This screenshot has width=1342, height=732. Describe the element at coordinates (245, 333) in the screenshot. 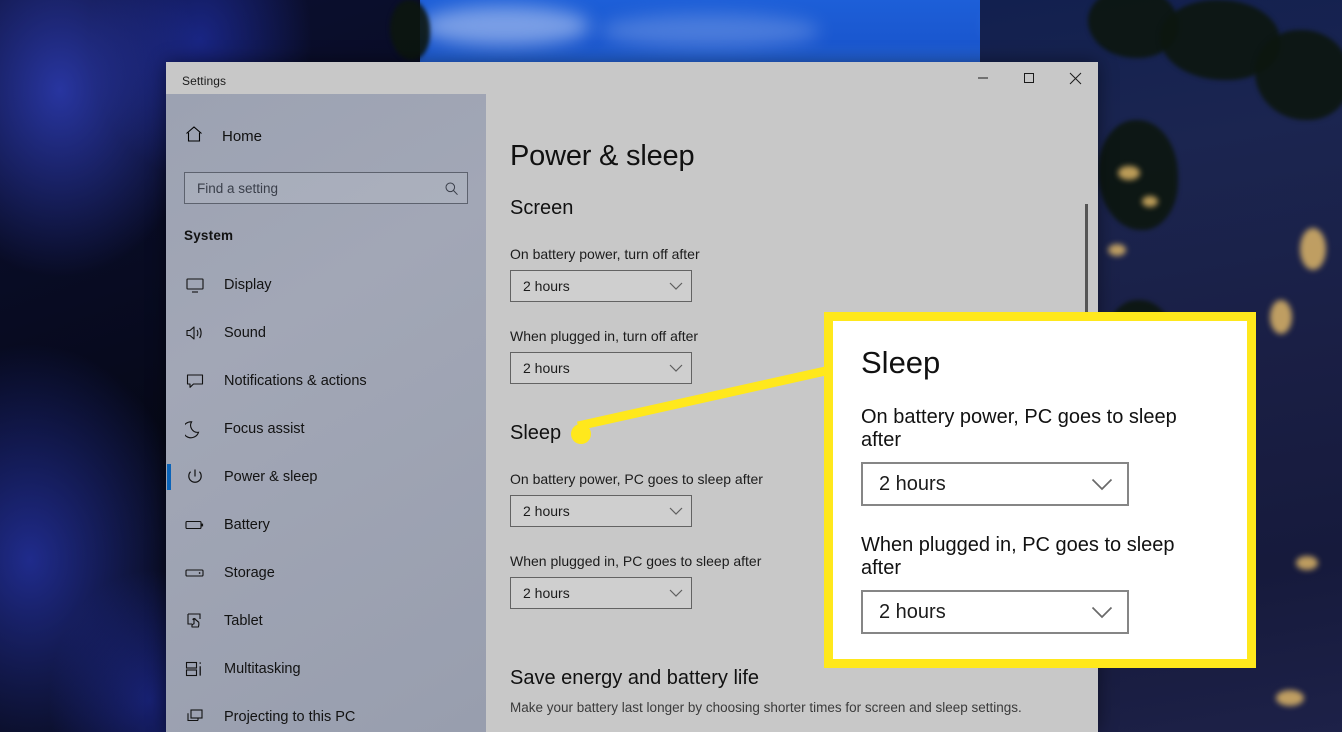

I see `sidebar-item-sound-label: Sound` at that location.